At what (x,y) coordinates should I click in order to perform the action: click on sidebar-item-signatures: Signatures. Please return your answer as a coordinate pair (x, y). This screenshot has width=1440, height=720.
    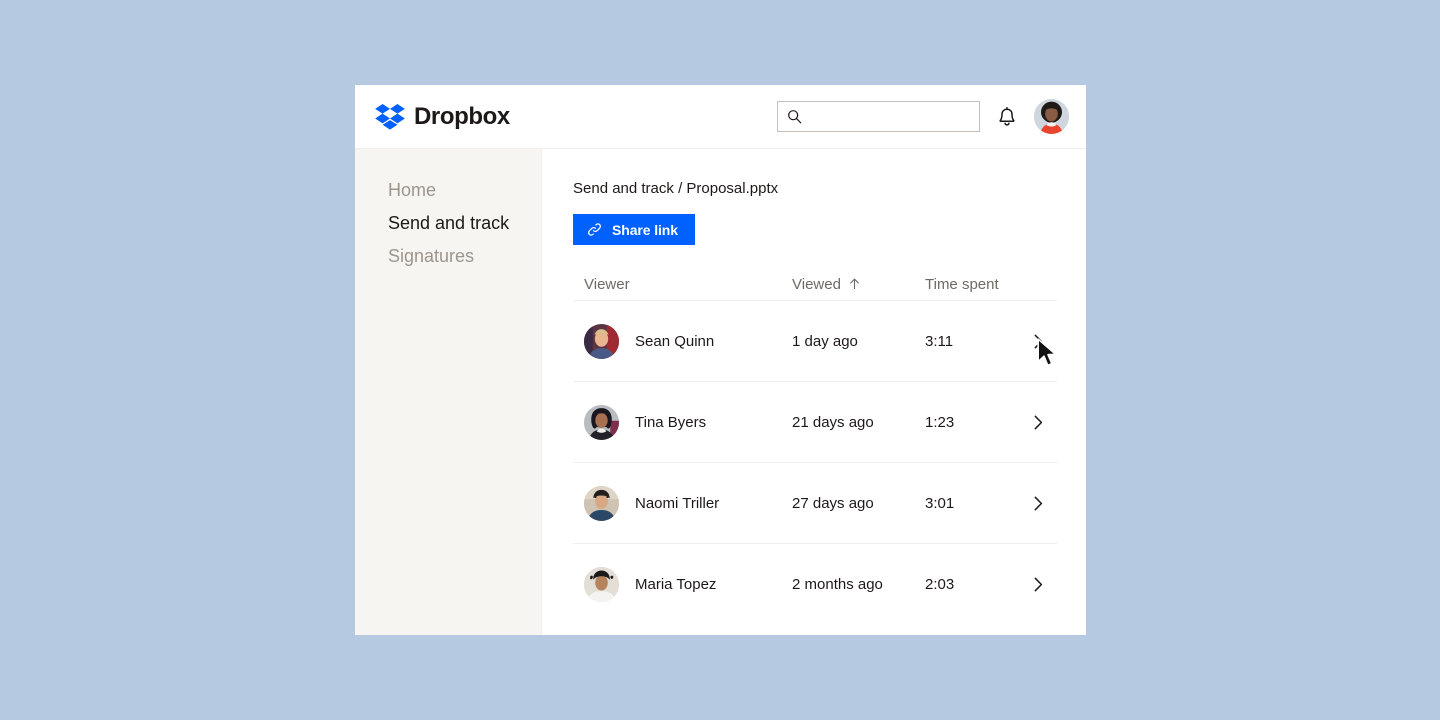
    Looking at the image, I should click on (448, 256).